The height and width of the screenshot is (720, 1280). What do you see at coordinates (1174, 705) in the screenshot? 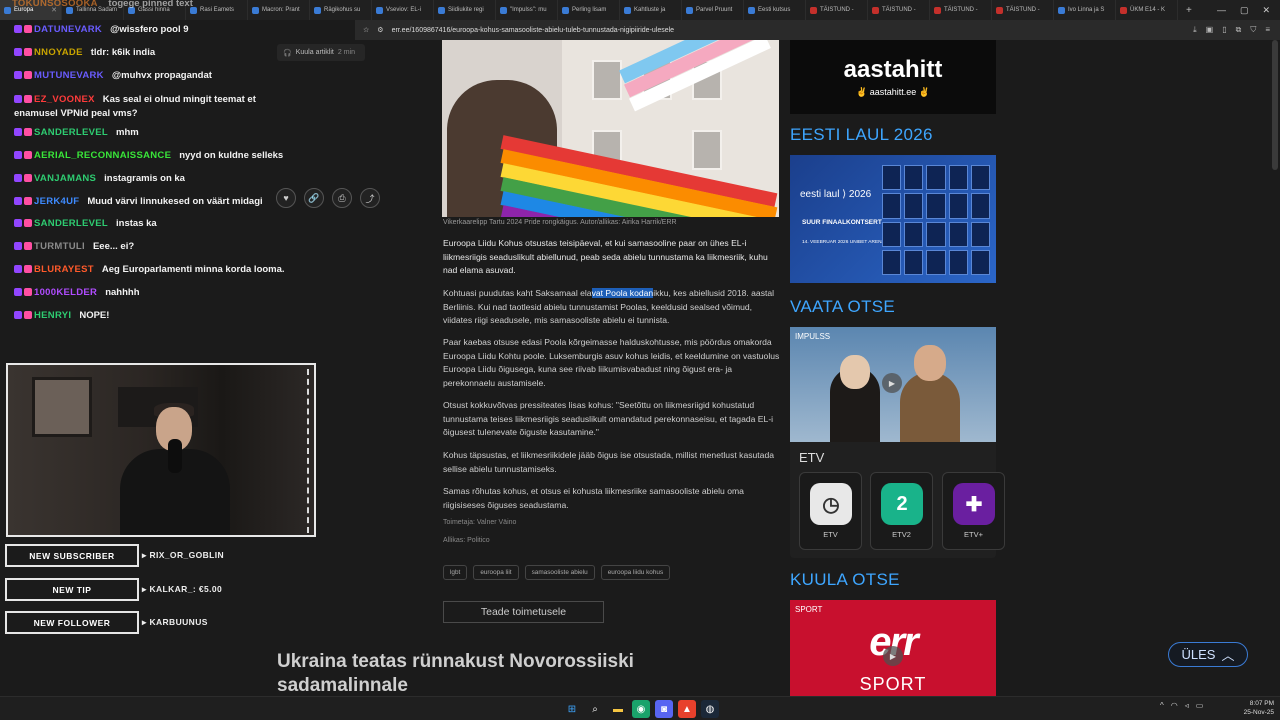
I see `network-icon: ◠` at bounding box center [1174, 705].